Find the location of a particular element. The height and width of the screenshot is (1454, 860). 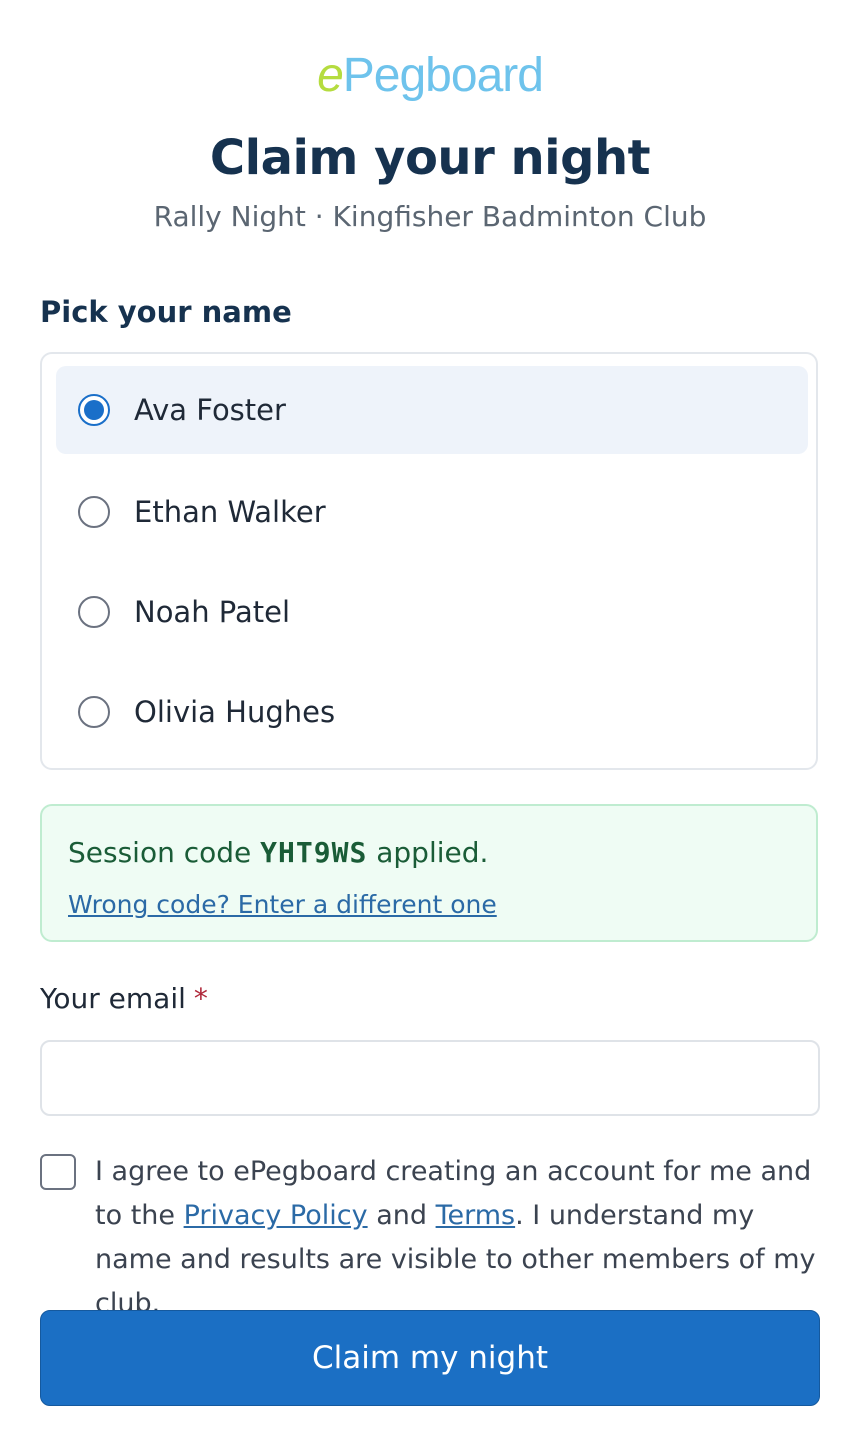

logo-prefix: e is located at coordinates (330, 75).